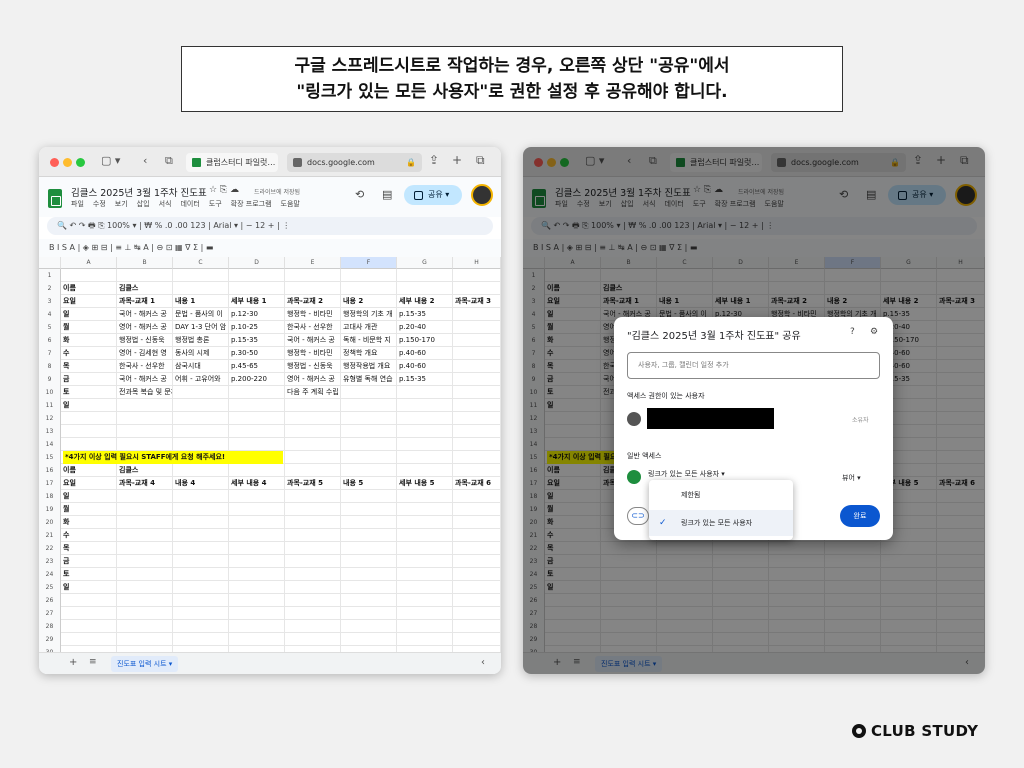 This screenshot has width=1024, height=768. What do you see at coordinates (89, 483) in the screenshot?
I see `table-cell: 요일` at bounding box center [89, 483].